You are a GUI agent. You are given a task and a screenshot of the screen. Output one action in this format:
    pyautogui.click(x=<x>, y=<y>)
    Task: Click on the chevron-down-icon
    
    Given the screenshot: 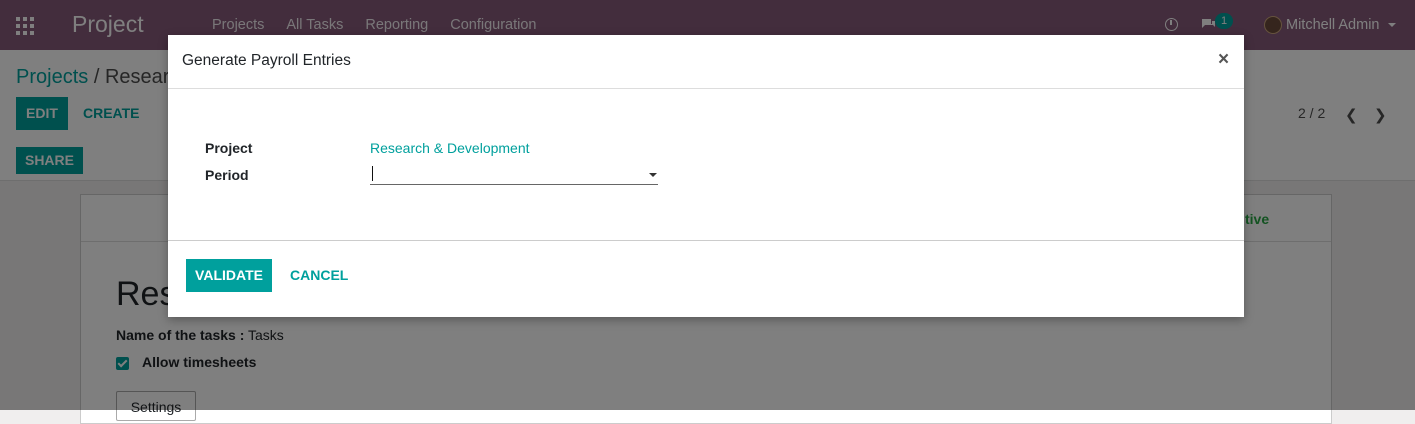 What is the action you would take?
    pyautogui.click(x=653, y=175)
    